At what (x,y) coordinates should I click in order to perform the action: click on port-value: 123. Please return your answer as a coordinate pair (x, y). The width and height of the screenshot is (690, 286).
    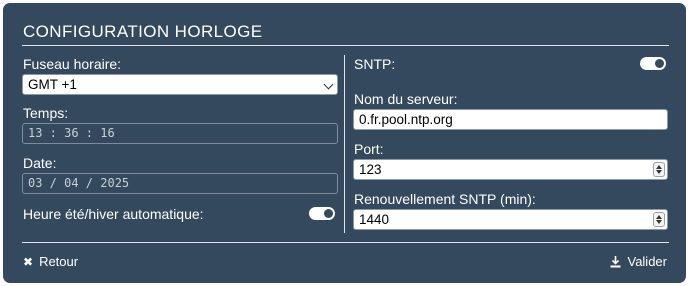
    Looking at the image, I should click on (370, 169).